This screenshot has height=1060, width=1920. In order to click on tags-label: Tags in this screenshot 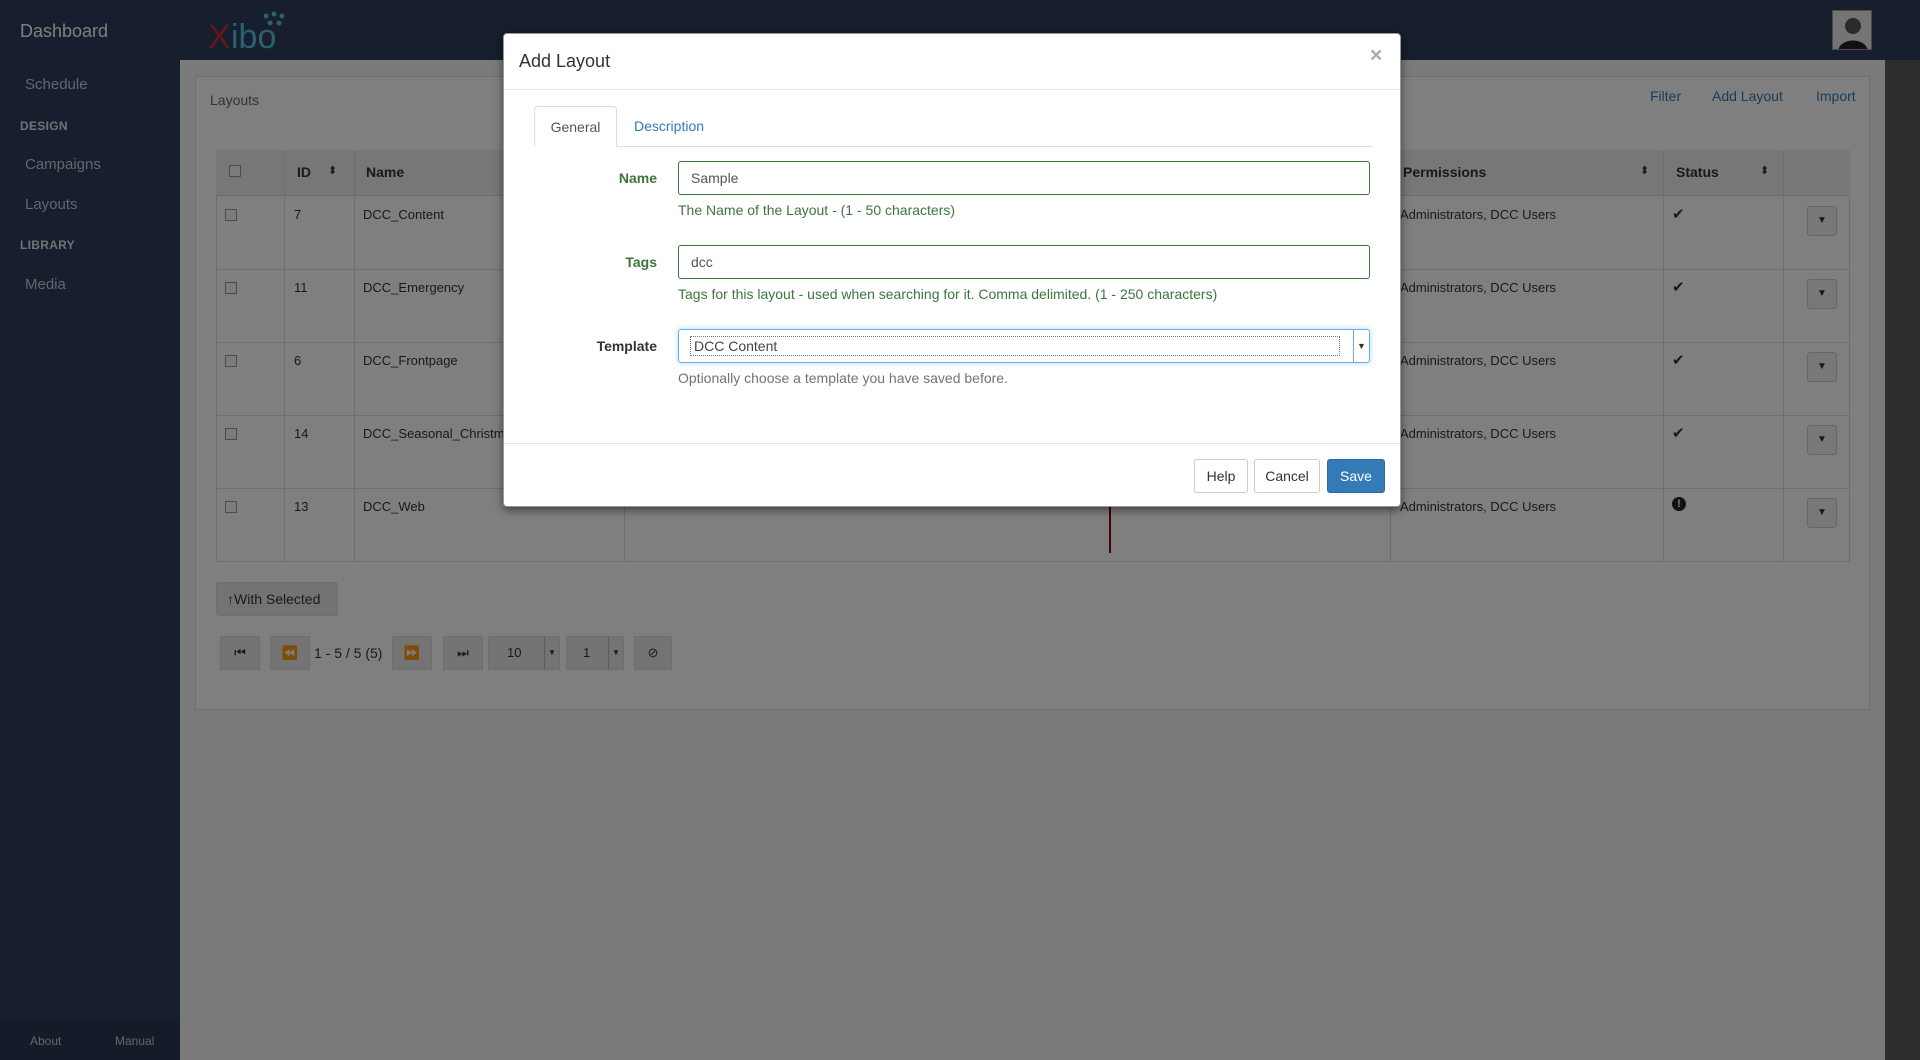, I will do `click(641, 262)`.